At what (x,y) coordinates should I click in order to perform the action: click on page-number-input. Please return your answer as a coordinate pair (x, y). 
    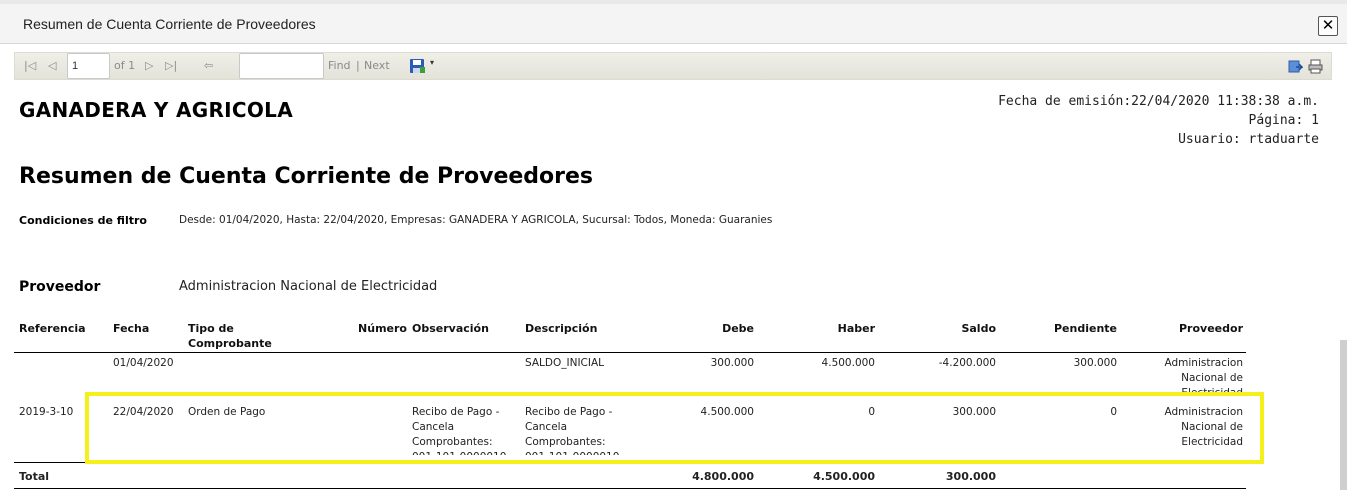
    Looking at the image, I should click on (88, 66).